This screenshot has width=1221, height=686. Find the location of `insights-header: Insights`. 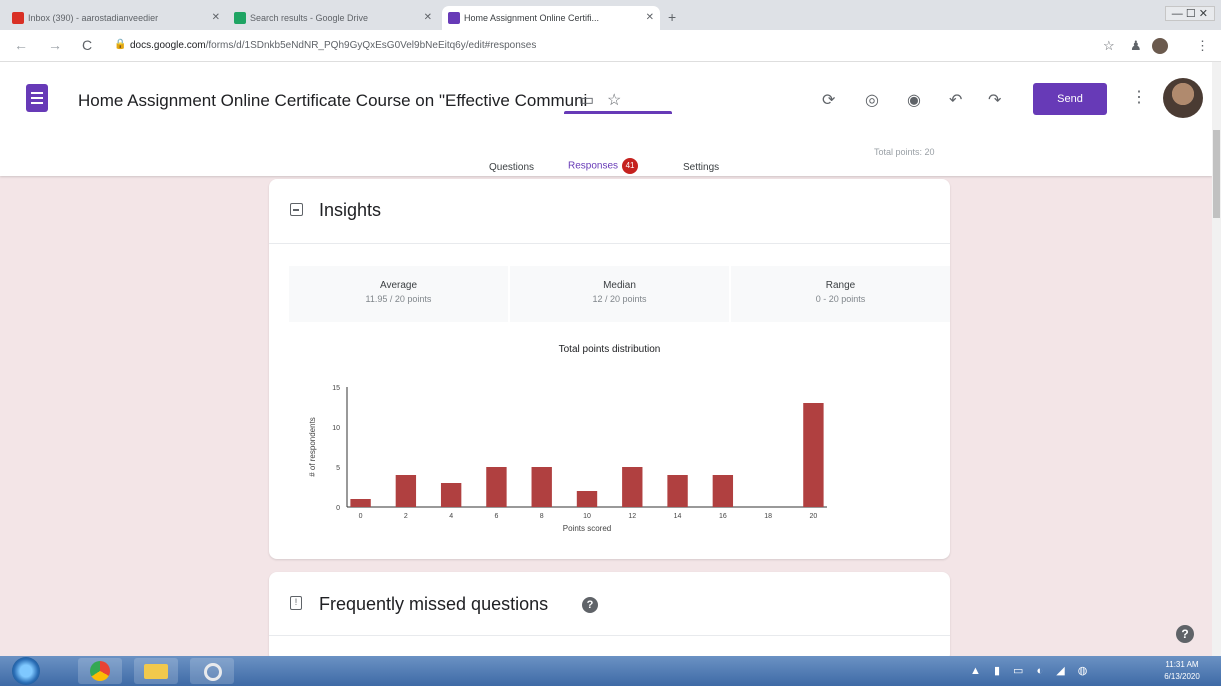

insights-header: Insights is located at coordinates (609, 211).